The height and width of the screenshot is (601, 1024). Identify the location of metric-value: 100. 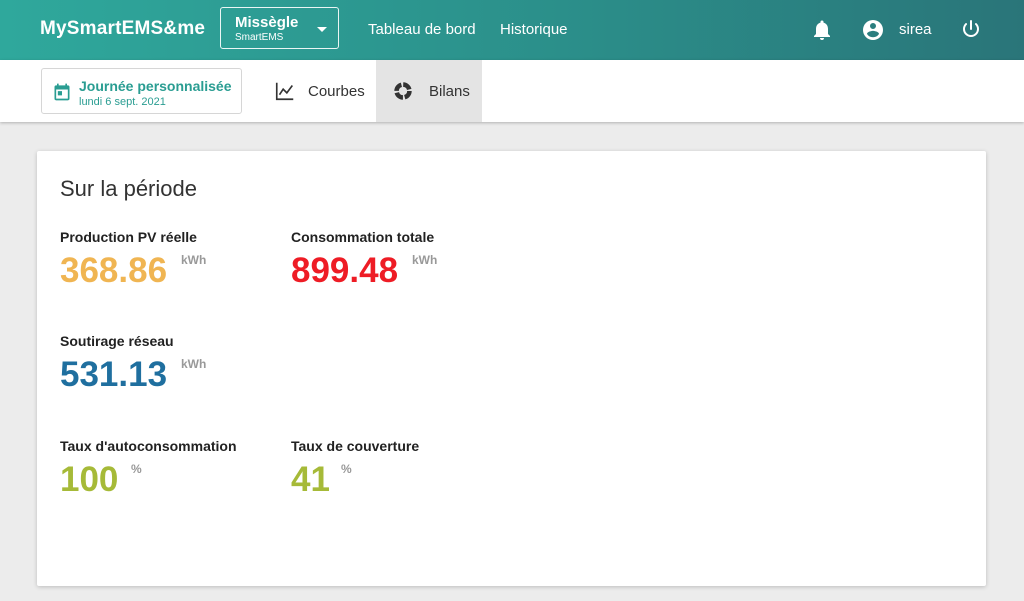
(89, 479).